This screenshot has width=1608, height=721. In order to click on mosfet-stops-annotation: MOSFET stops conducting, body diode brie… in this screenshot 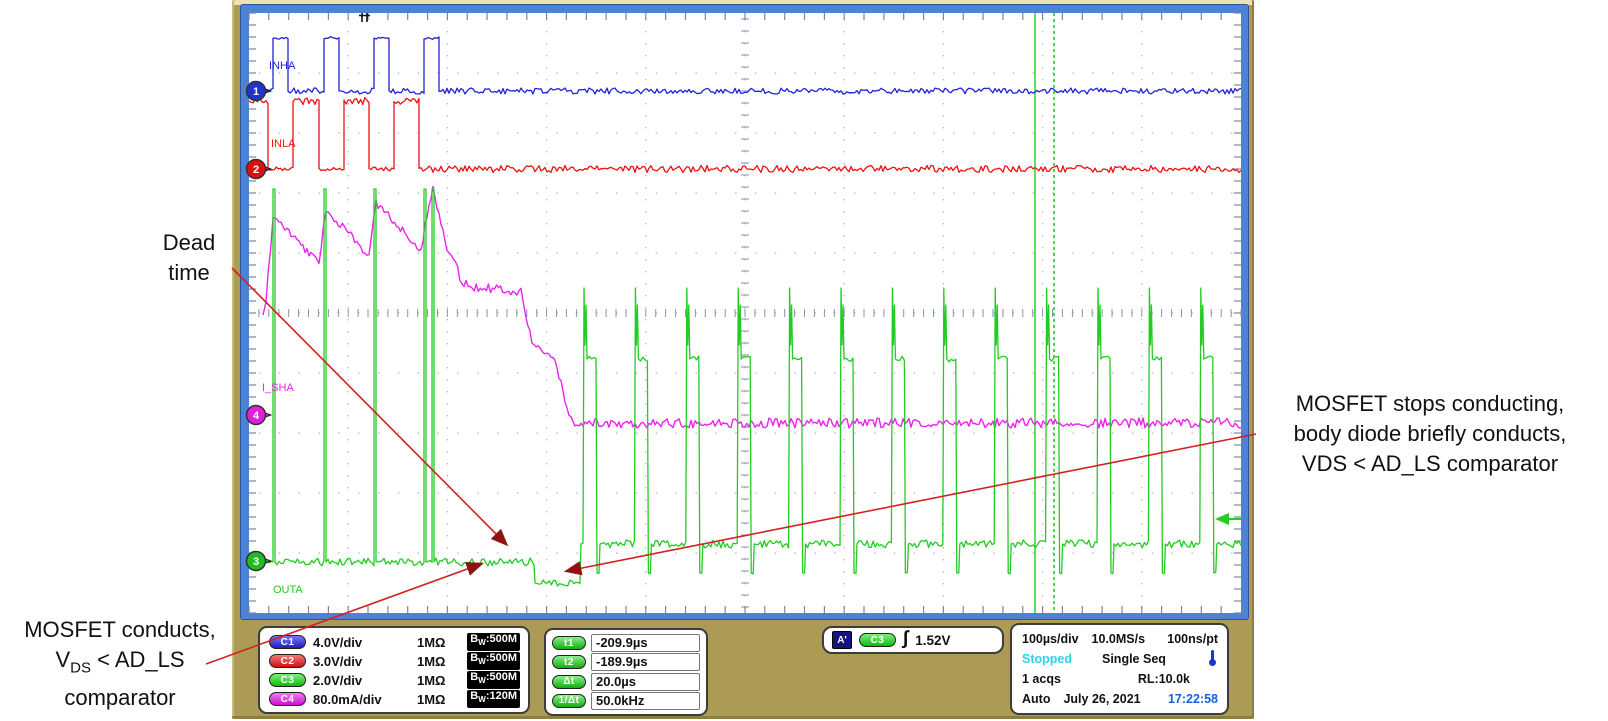, I will do `click(1430, 433)`.